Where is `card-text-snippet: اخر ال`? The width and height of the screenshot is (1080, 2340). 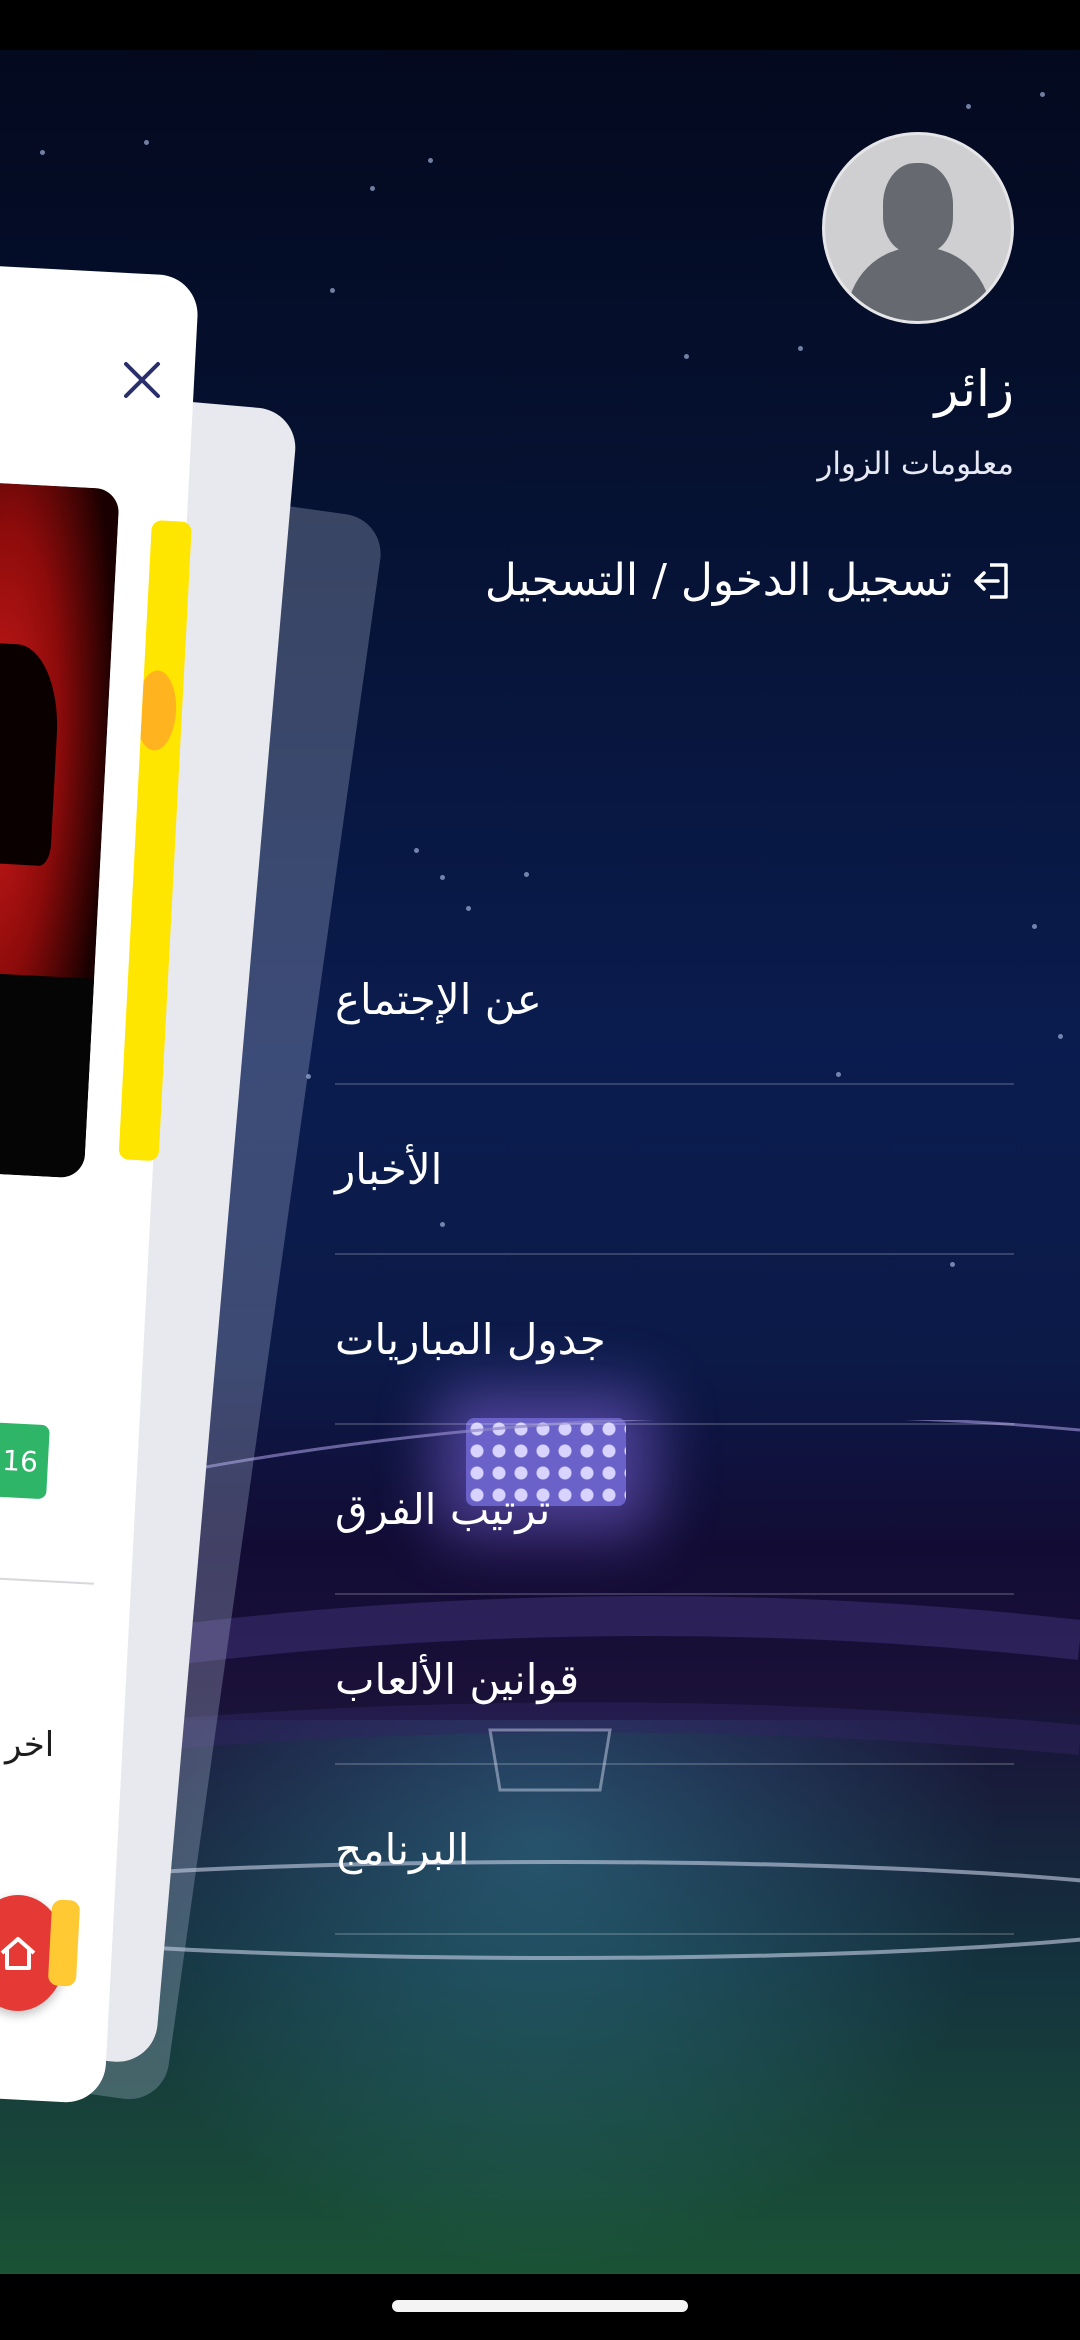
card-text-snippet: اخر ال is located at coordinates (27, 1745).